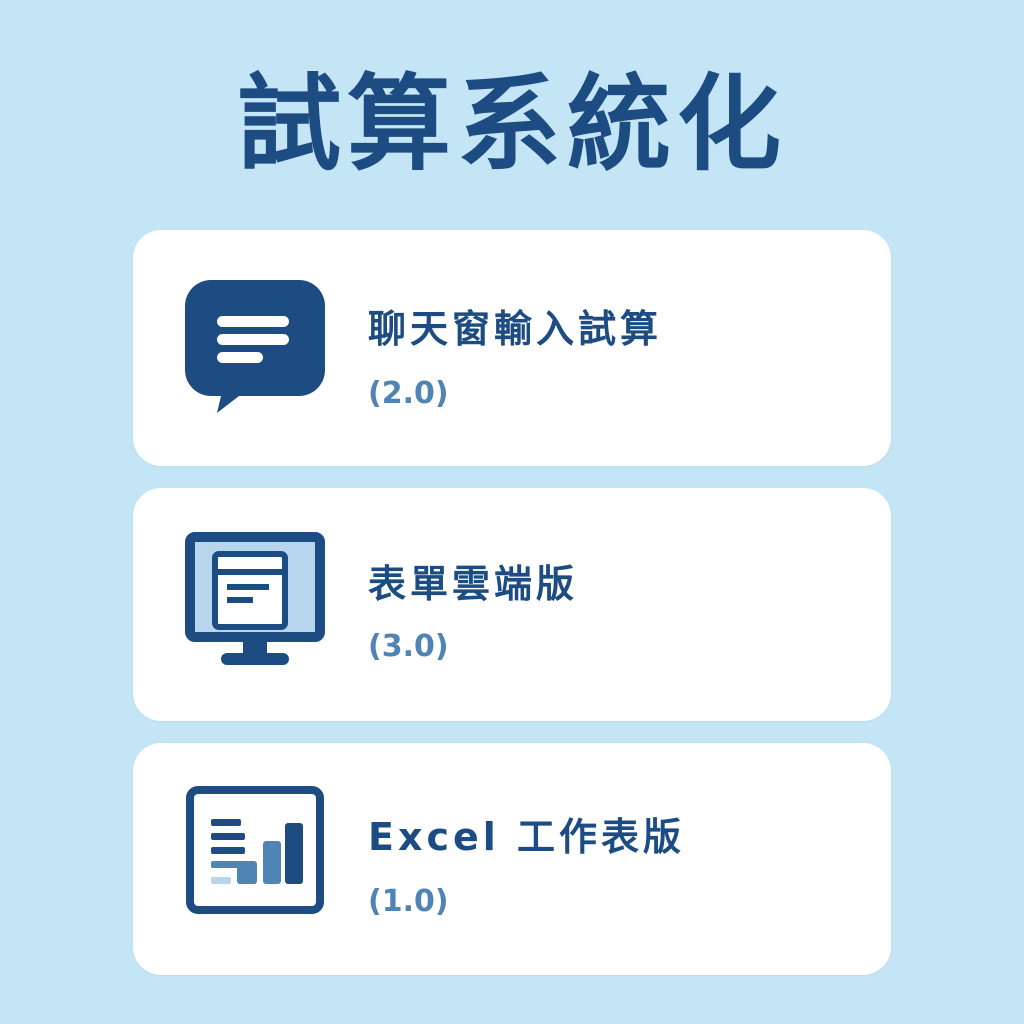 The height and width of the screenshot is (1024, 1024). What do you see at coordinates (408, 646) in the screenshot?
I see `card-version: (3.0)` at bounding box center [408, 646].